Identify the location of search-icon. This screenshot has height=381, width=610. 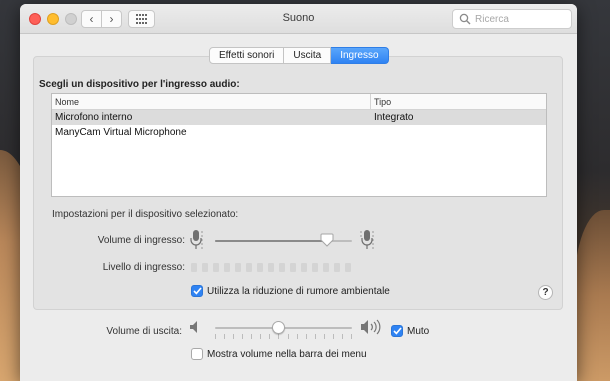
(465, 19).